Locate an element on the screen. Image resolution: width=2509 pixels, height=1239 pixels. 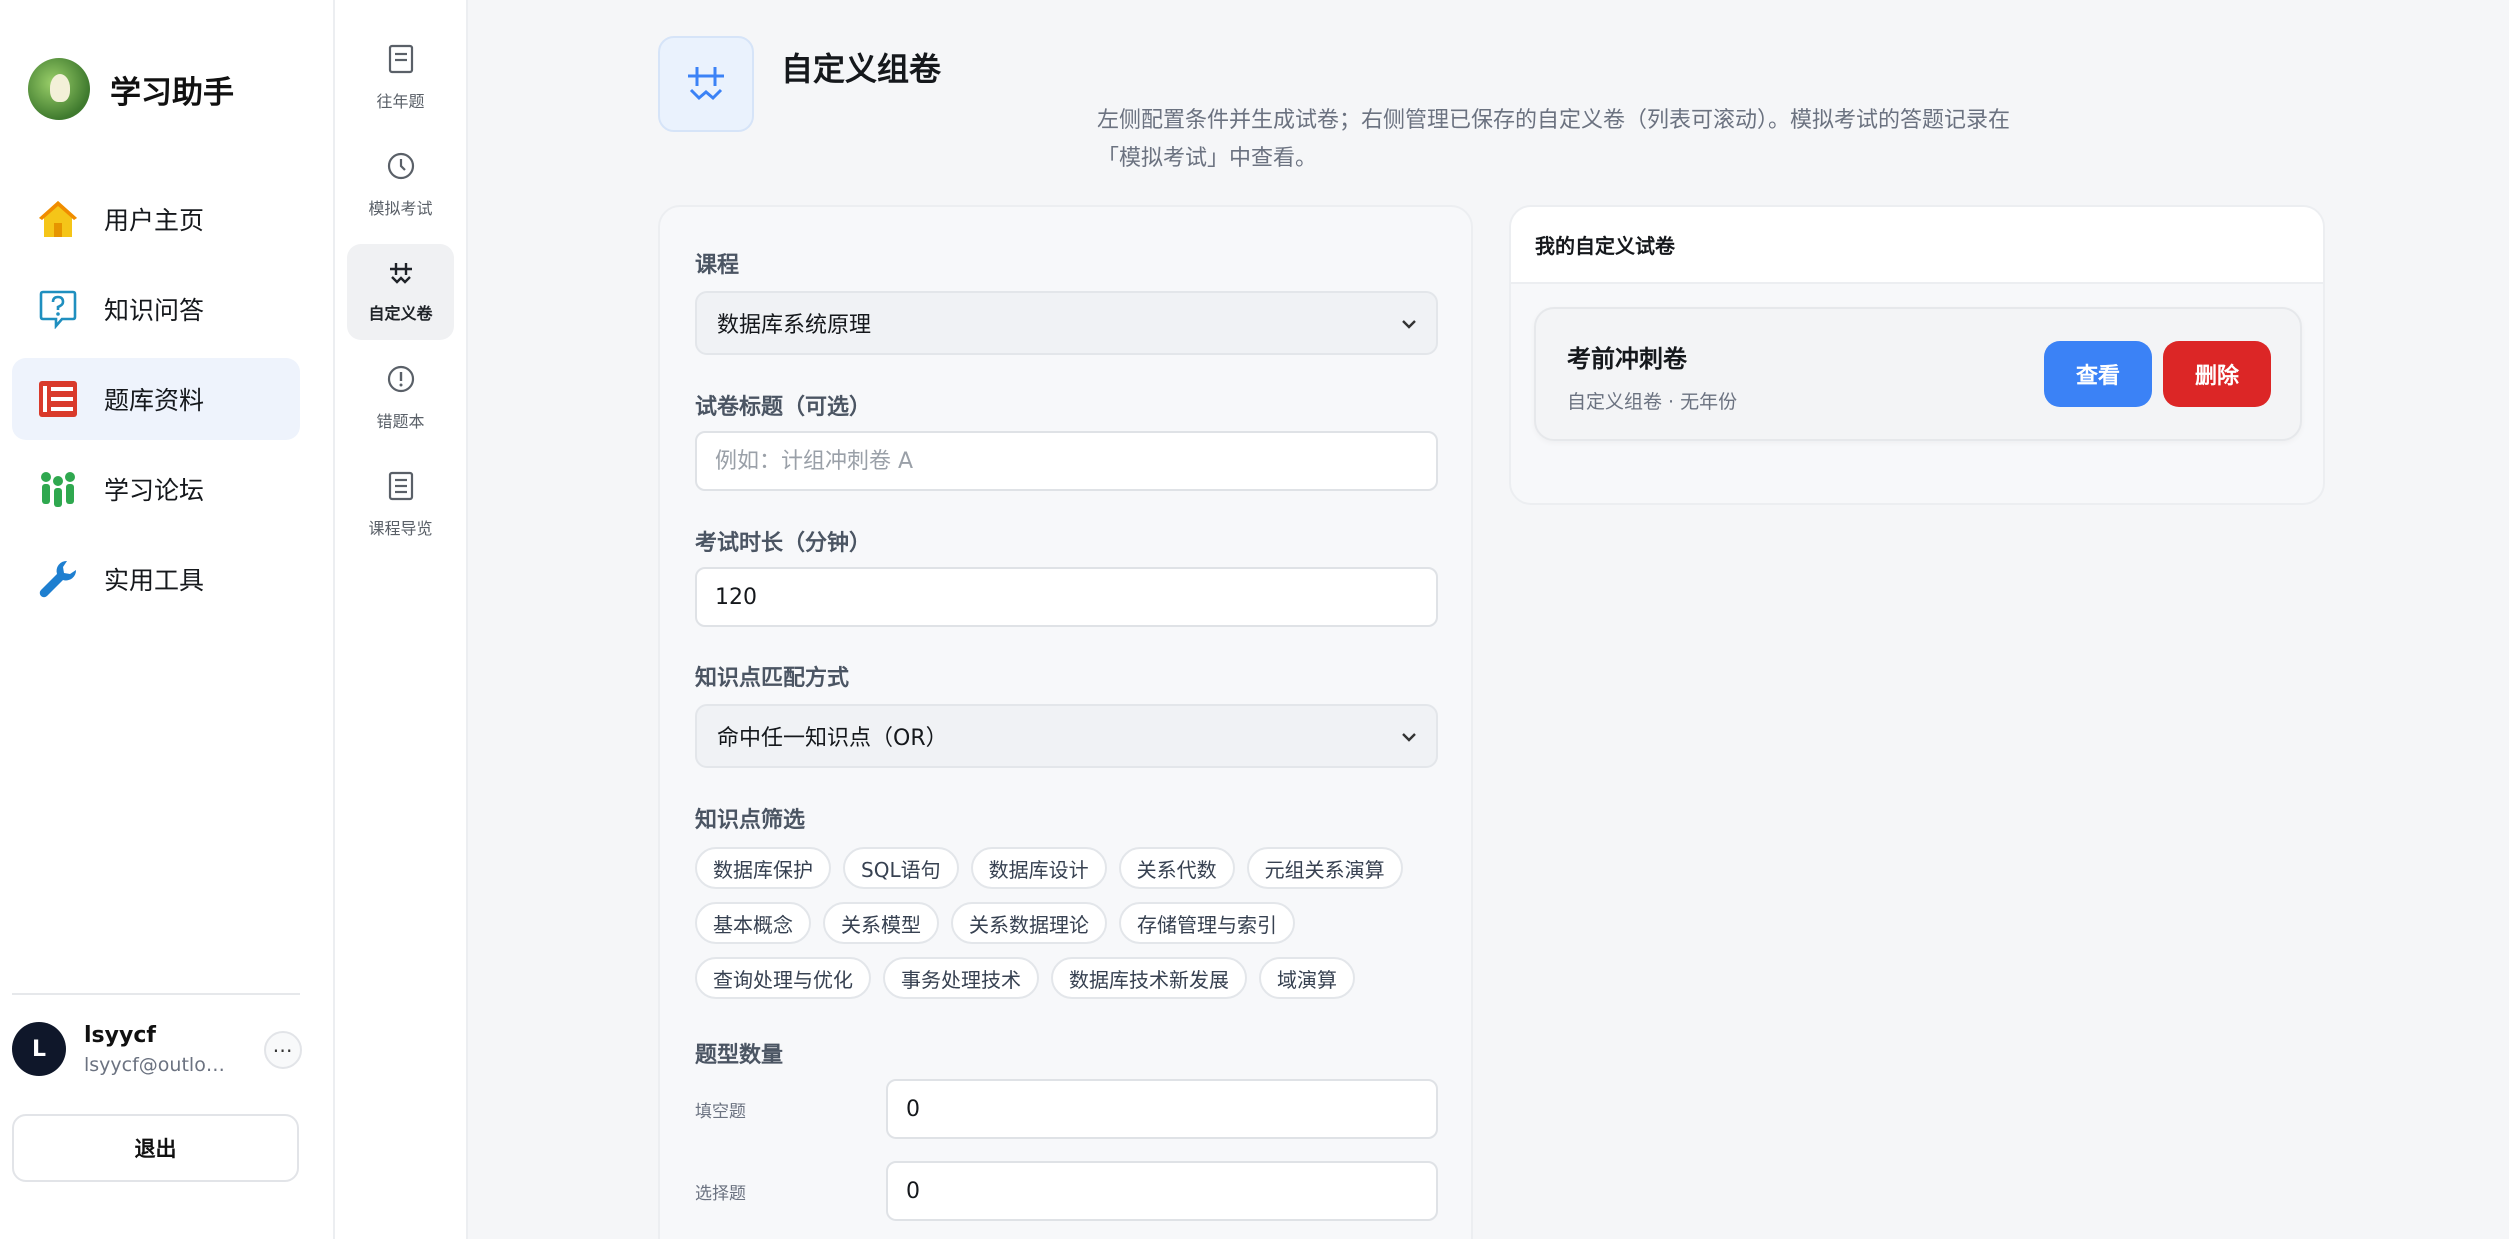
sidebar-item-question-bank: 题库资料 is located at coordinates (156, 399).